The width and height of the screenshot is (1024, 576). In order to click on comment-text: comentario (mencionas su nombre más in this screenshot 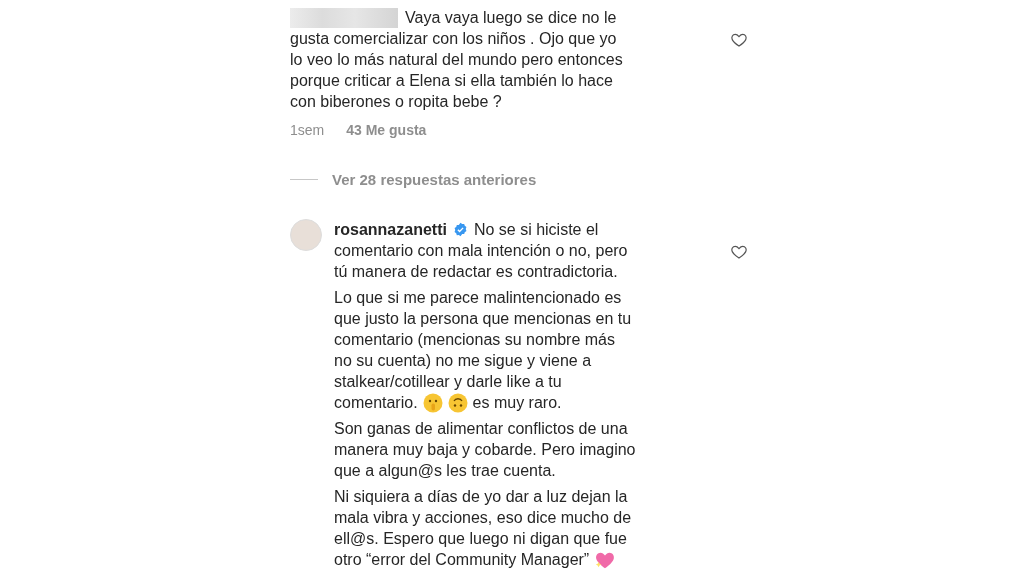, I will do `click(474, 340)`.